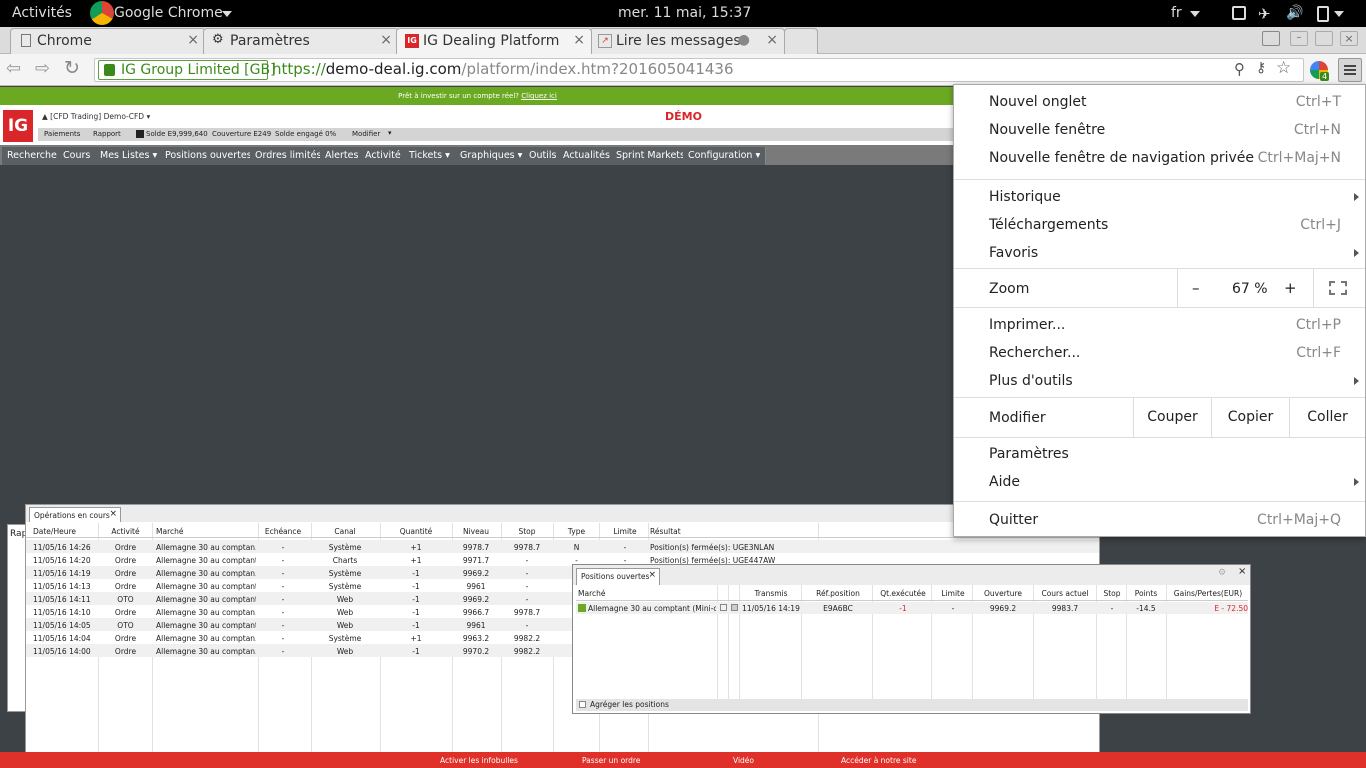 The width and height of the screenshot is (1366, 768). What do you see at coordinates (1208, 593) in the screenshot?
I see `column-header: Gains/Pertes(EUR)` at bounding box center [1208, 593].